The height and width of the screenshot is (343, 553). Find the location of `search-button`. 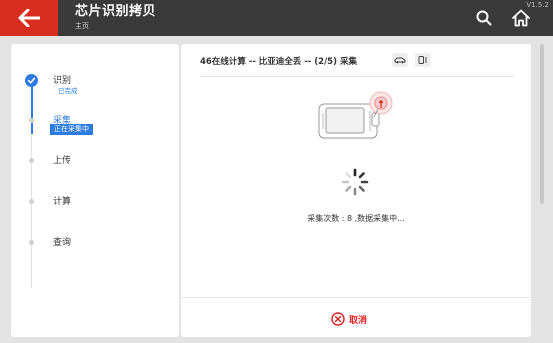

search-button is located at coordinates (484, 18).